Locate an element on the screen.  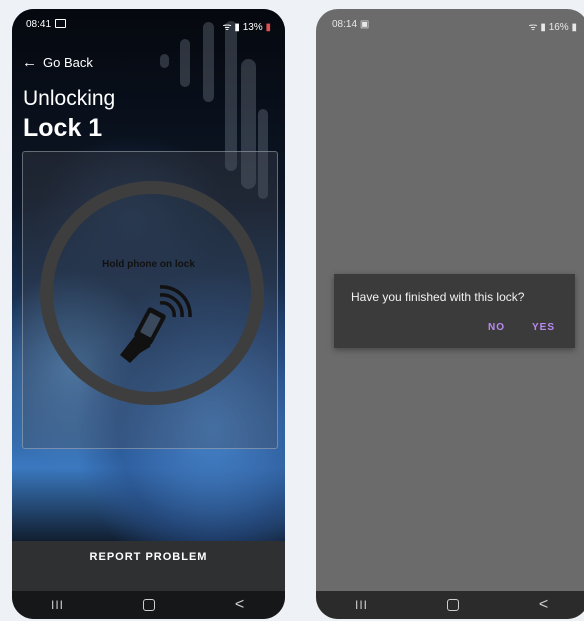
battery-percent: 13% is located at coordinates (252, 27).